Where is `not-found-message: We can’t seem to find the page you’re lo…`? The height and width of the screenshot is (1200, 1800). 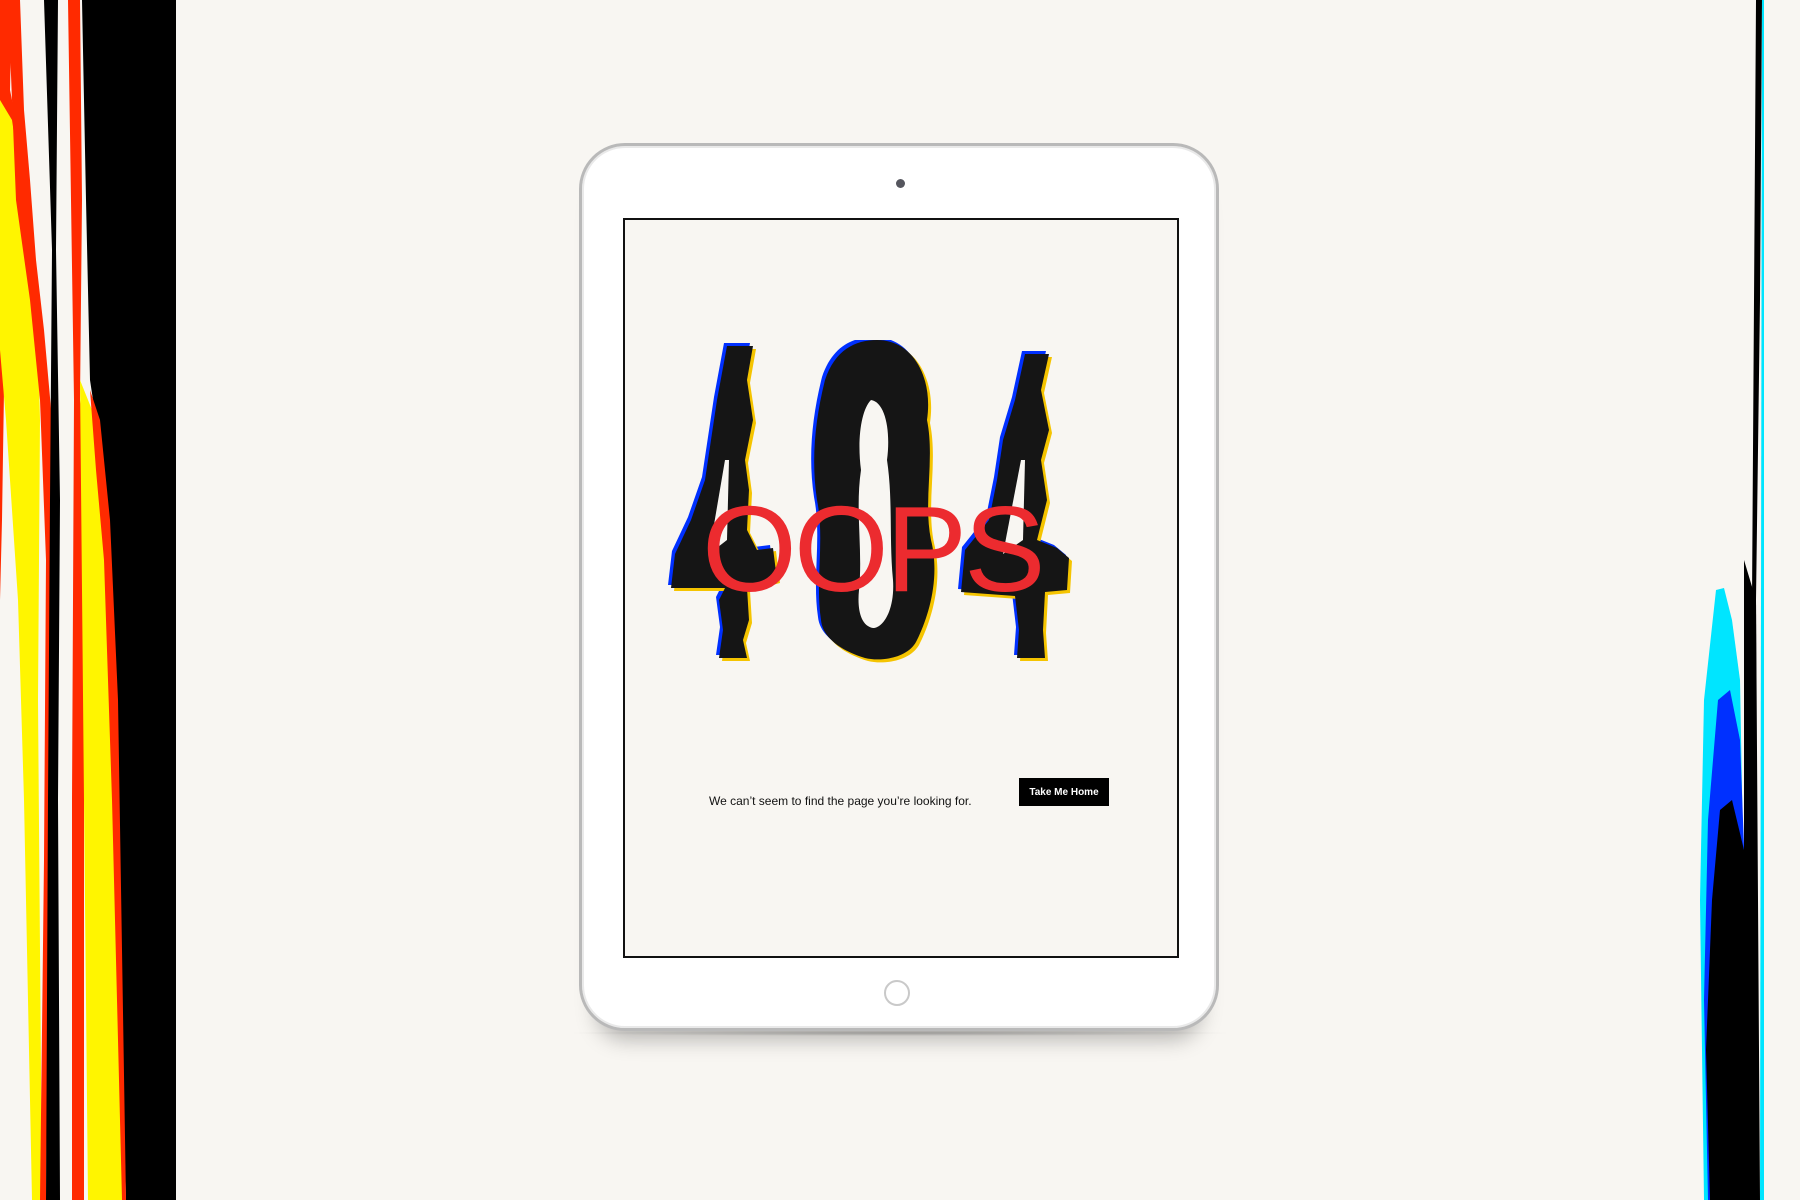 not-found-message: We can’t seem to find the page you’re lo… is located at coordinates (840, 801).